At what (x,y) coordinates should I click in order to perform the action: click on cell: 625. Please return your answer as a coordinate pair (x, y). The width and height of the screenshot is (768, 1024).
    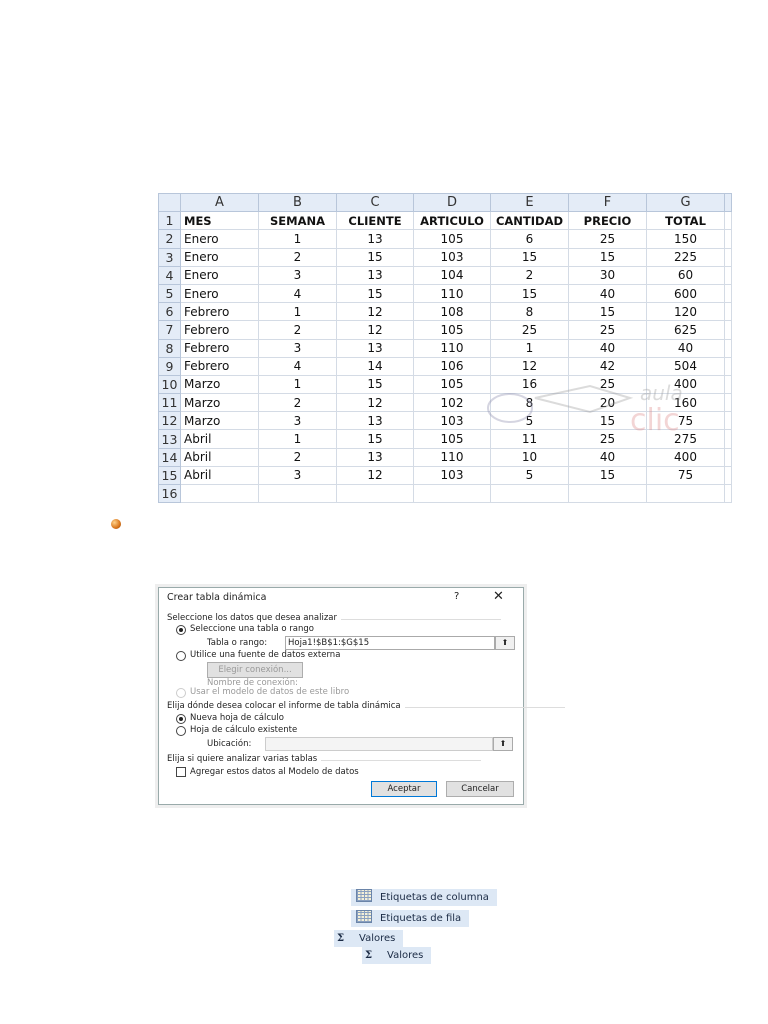
    Looking at the image, I should click on (685, 330).